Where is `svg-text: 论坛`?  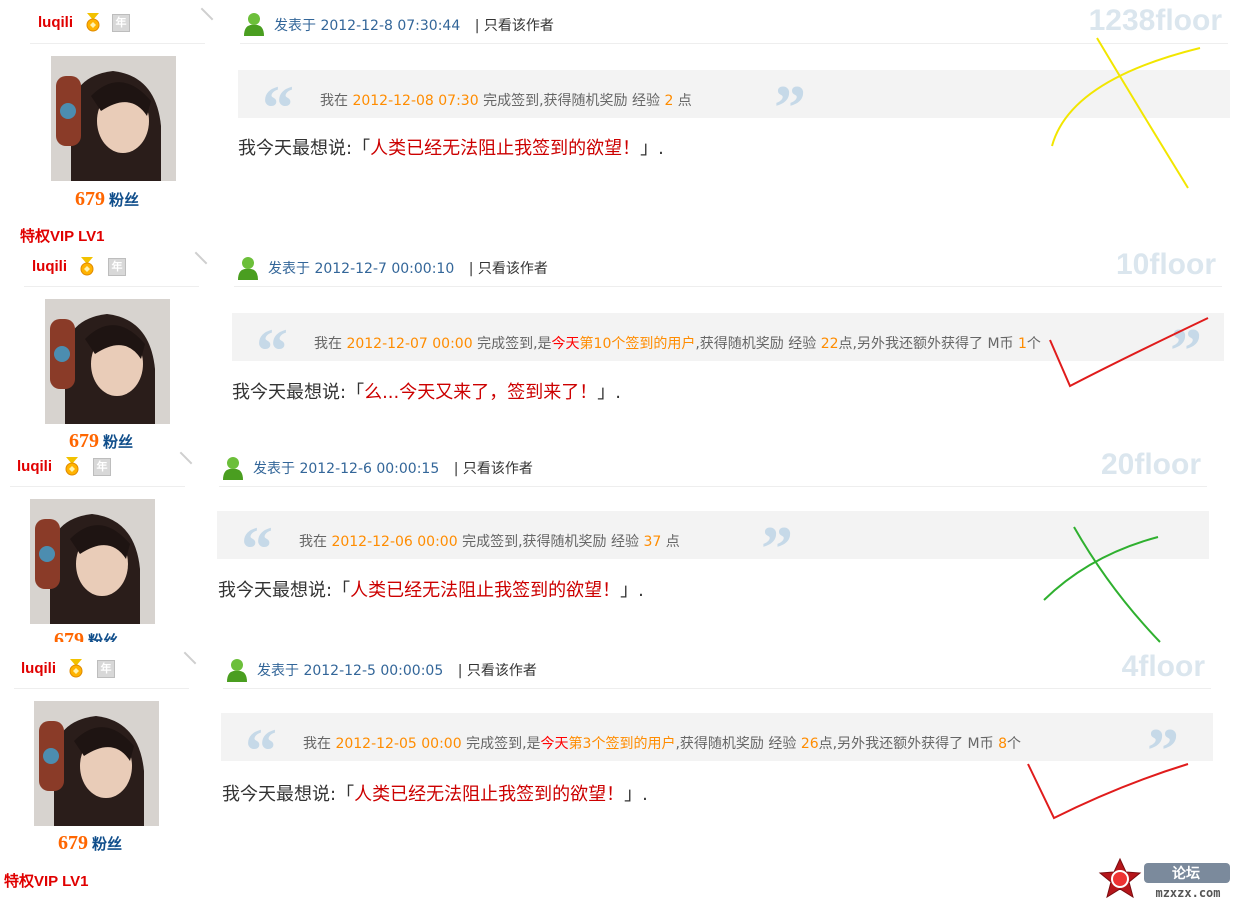
svg-text: 论坛 is located at coordinates (1186, 873).